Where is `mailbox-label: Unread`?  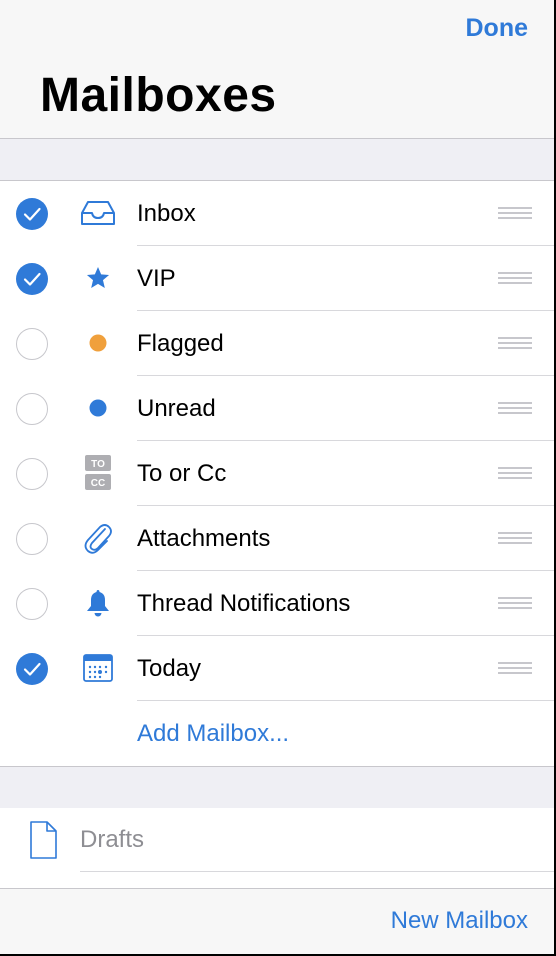
mailbox-label: Unread is located at coordinates (176, 408).